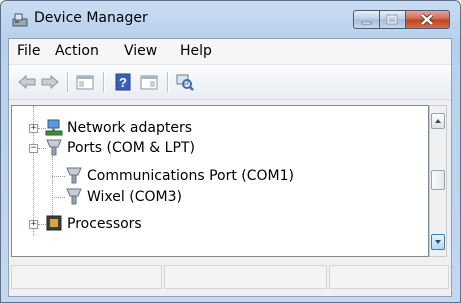  I want to click on vertical-scrollbar, so click(438, 181).